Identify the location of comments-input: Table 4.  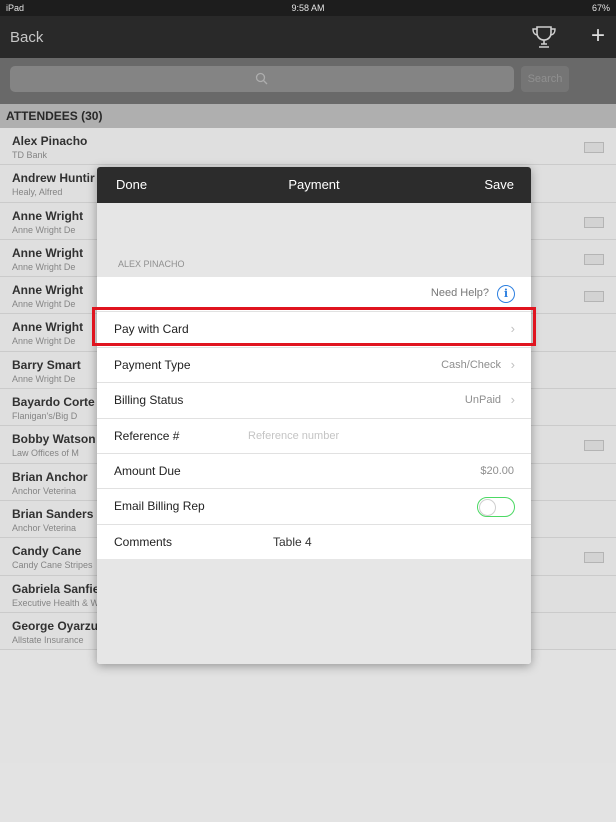
(292, 542).